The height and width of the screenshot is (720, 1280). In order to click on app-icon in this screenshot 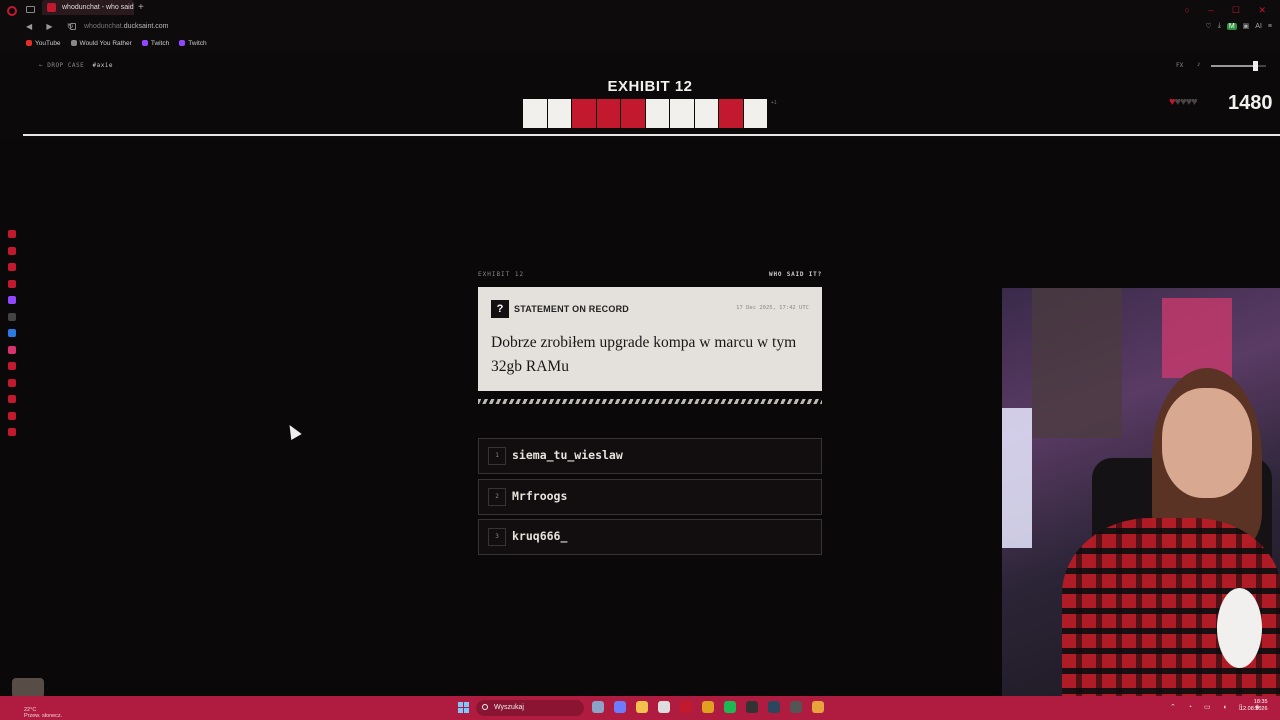, I will do `click(708, 707)`.